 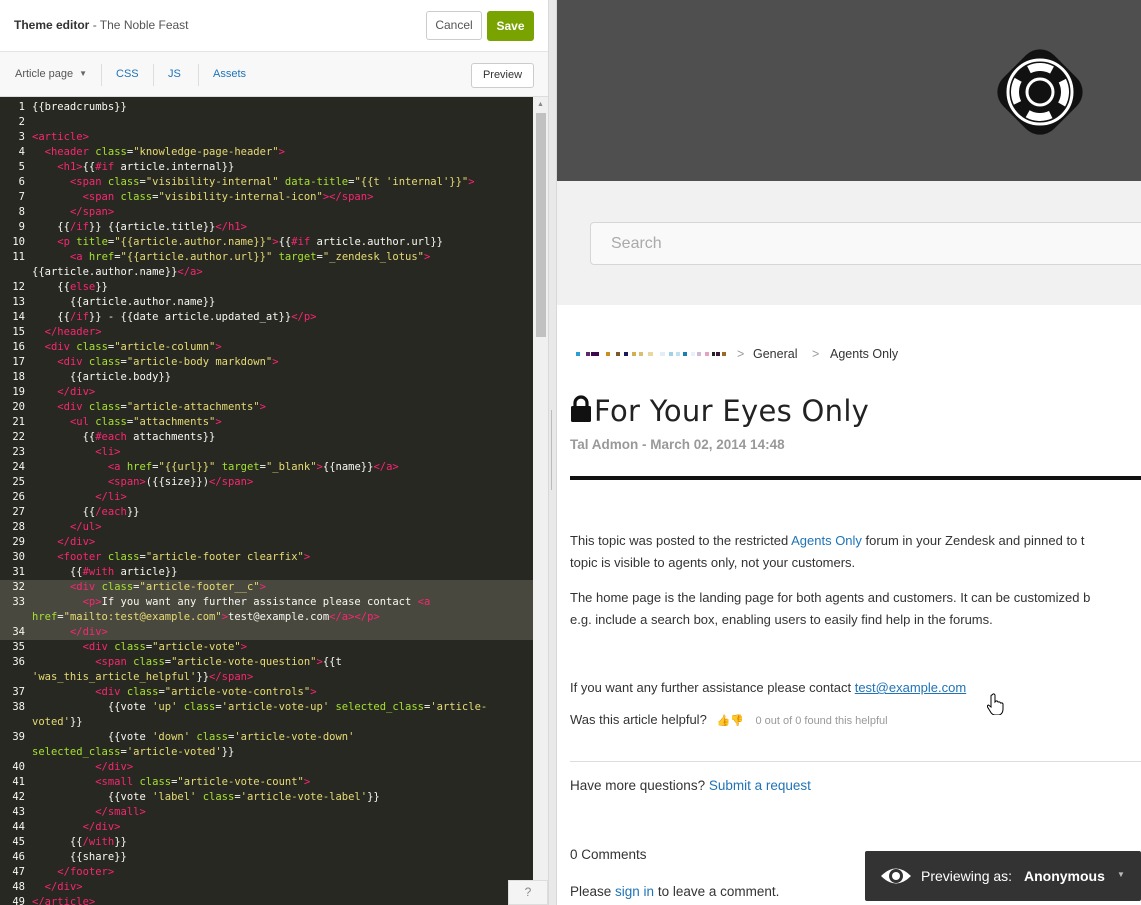 I want to click on code-text: <footer class="article-footer clearfix">, so click(x=171, y=557).